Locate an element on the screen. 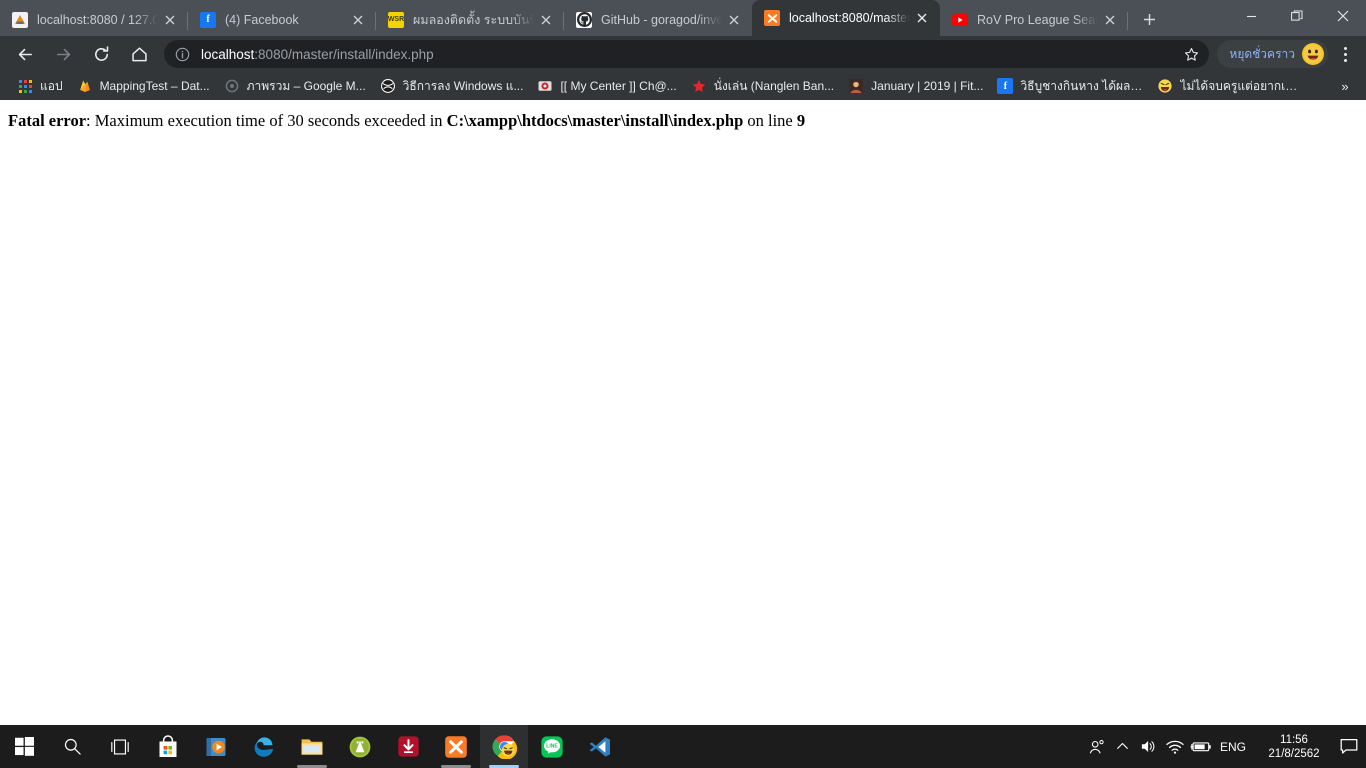 This screenshot has height=768, width=1366. download-manager-icon is located at coordinates (408, 746).